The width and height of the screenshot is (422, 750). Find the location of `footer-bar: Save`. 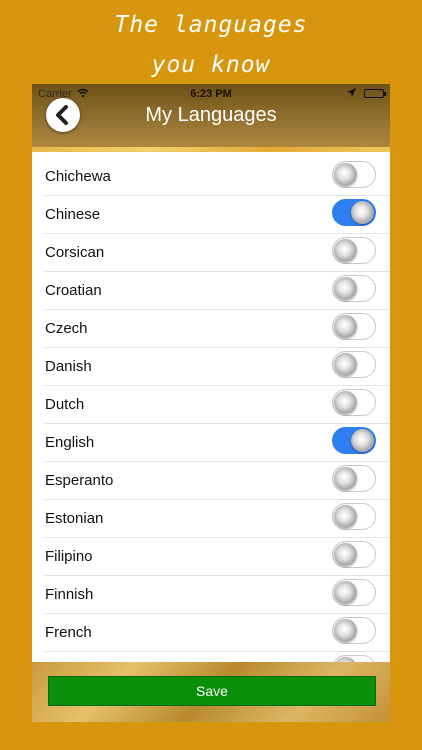

footer-bar: Save is located at coordinates (211, 692).